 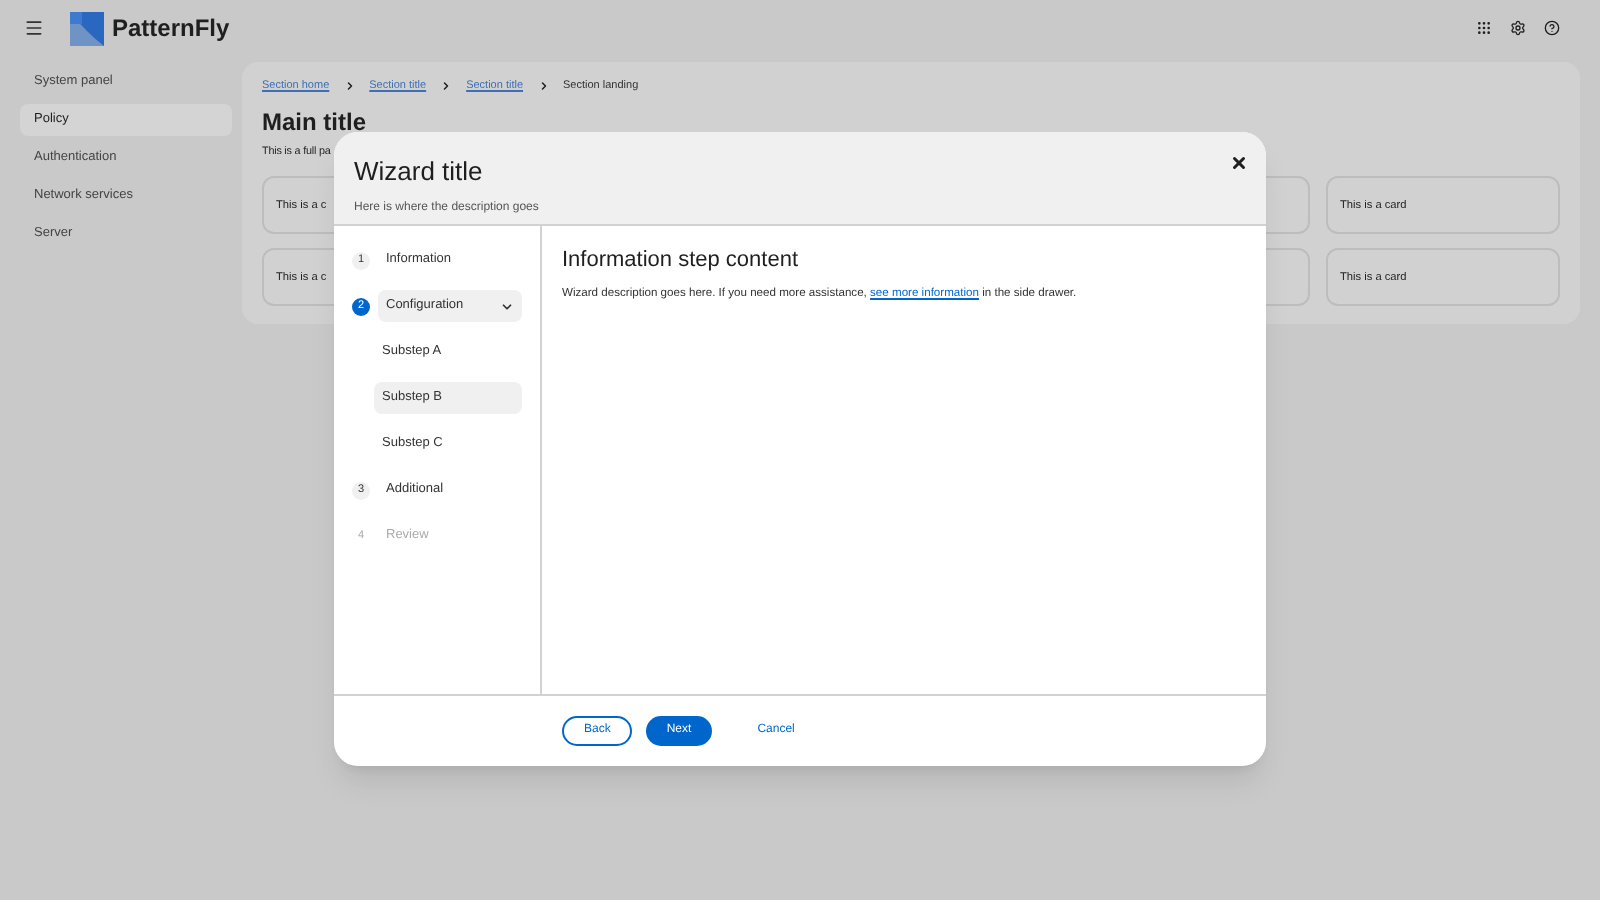 I want to click on main-title: Main title, so click(x=315, y=123).